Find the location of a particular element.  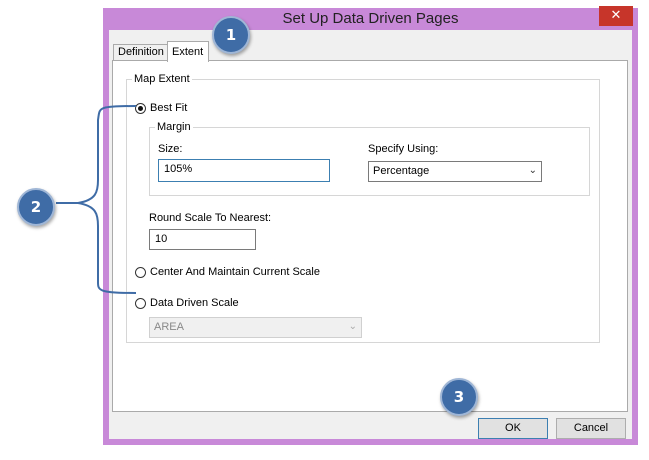

data-driven-scale-label: Data Driven Scale is located at coordinates (194, 303).